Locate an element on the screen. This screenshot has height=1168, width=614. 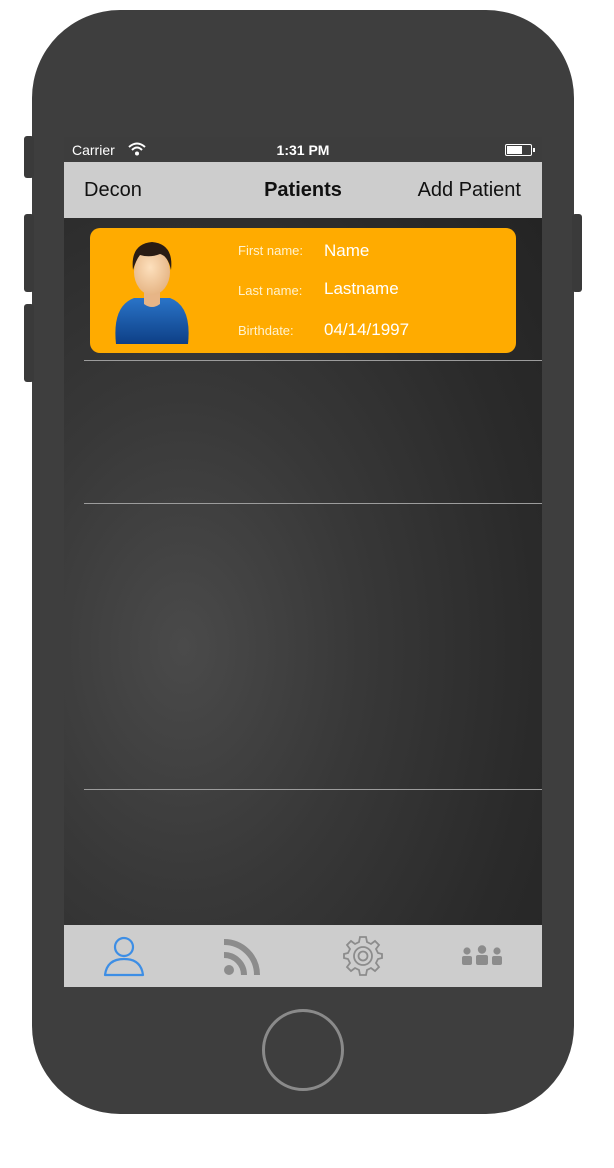
silent-switch is located at coordinates (29, 157).